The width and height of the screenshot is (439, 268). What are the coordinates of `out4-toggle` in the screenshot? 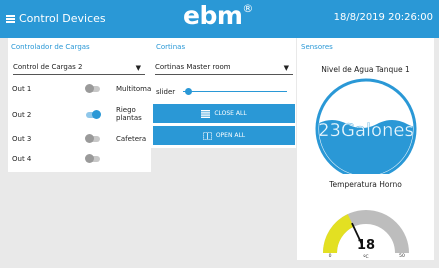 It's located at (92, 158).